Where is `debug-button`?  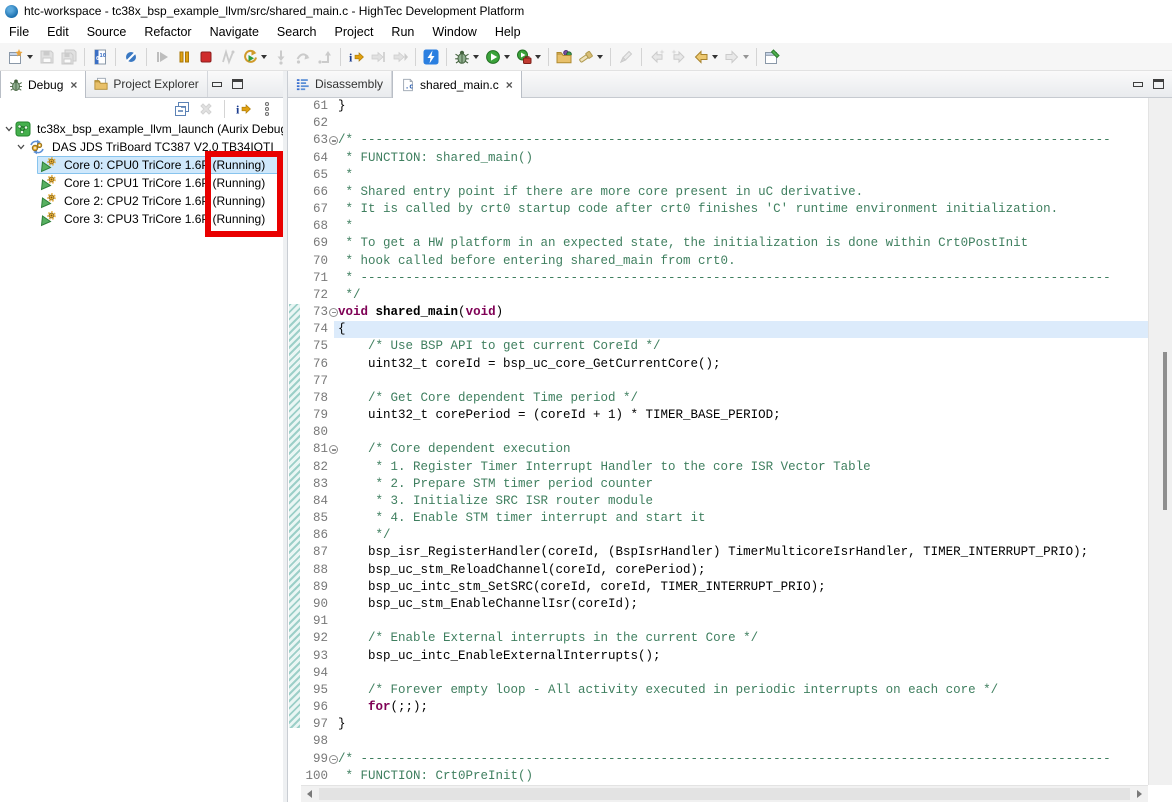 debug-button is located at coordinates (466, 57).